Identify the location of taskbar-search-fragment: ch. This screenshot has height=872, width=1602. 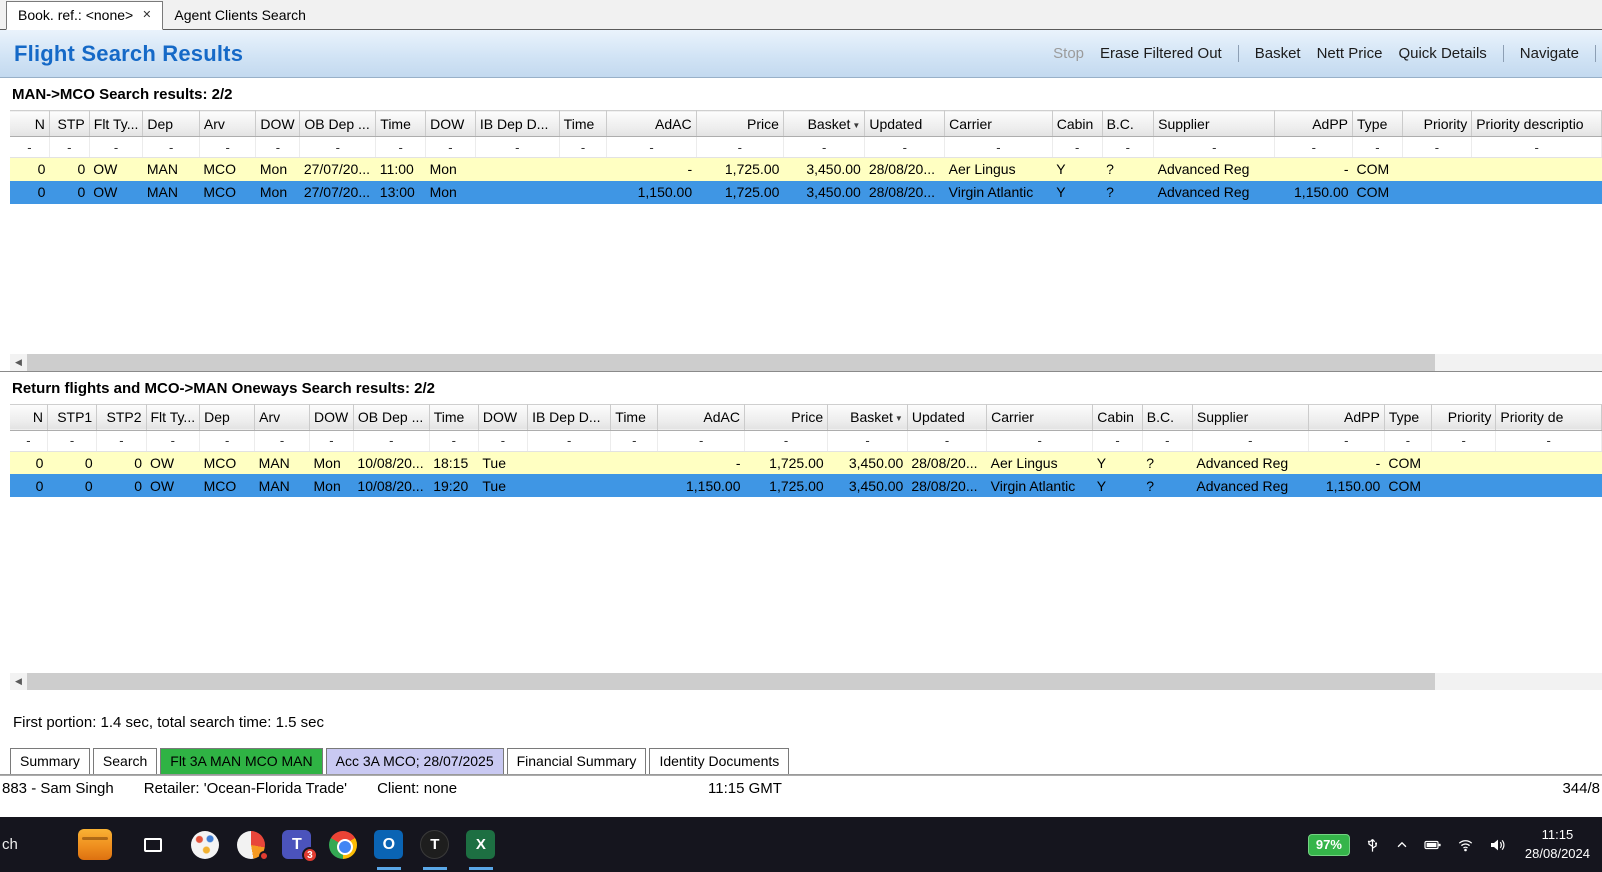
(10, 844).